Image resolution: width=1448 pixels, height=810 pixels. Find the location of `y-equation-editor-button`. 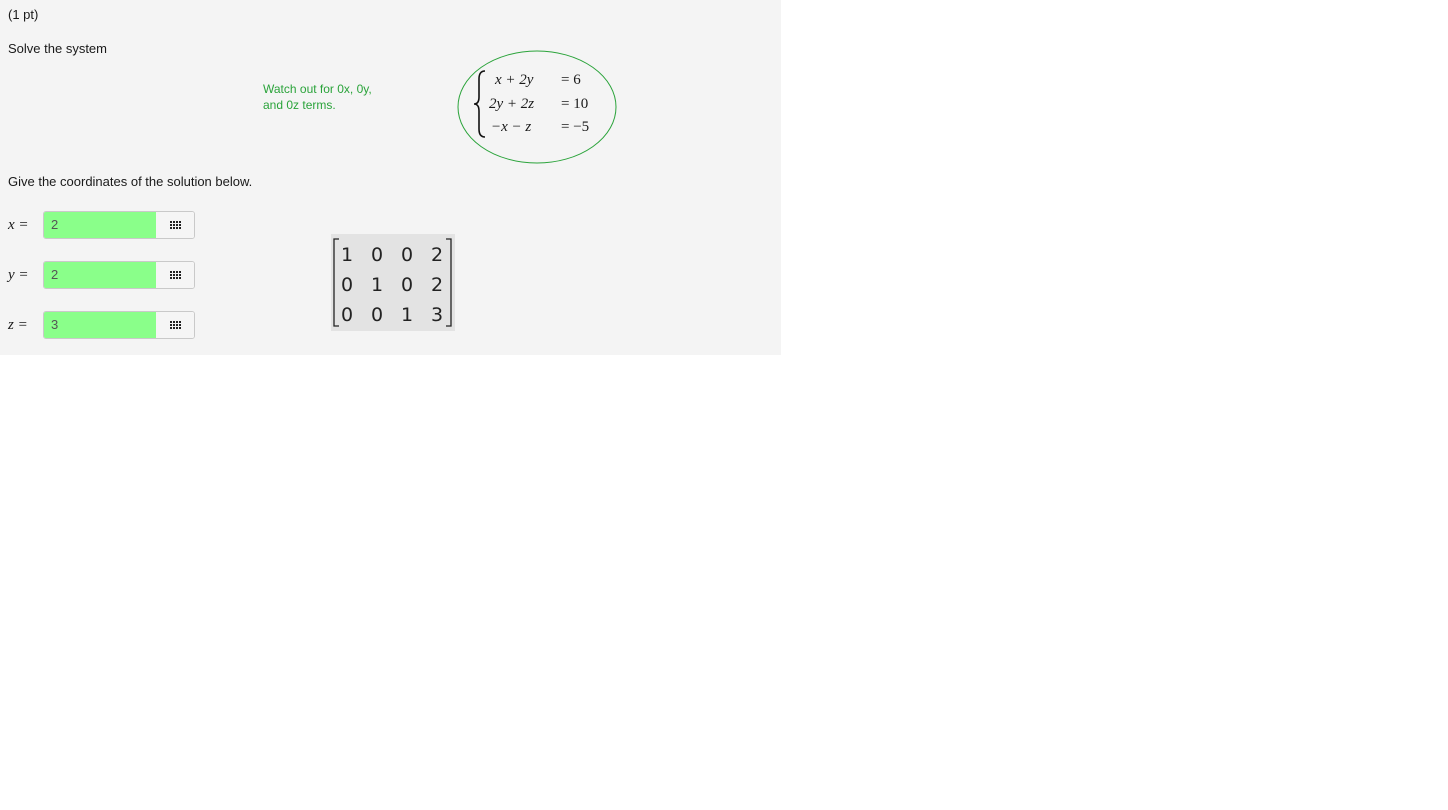

y-equation-editor-button is located at coordinates (175, 275).